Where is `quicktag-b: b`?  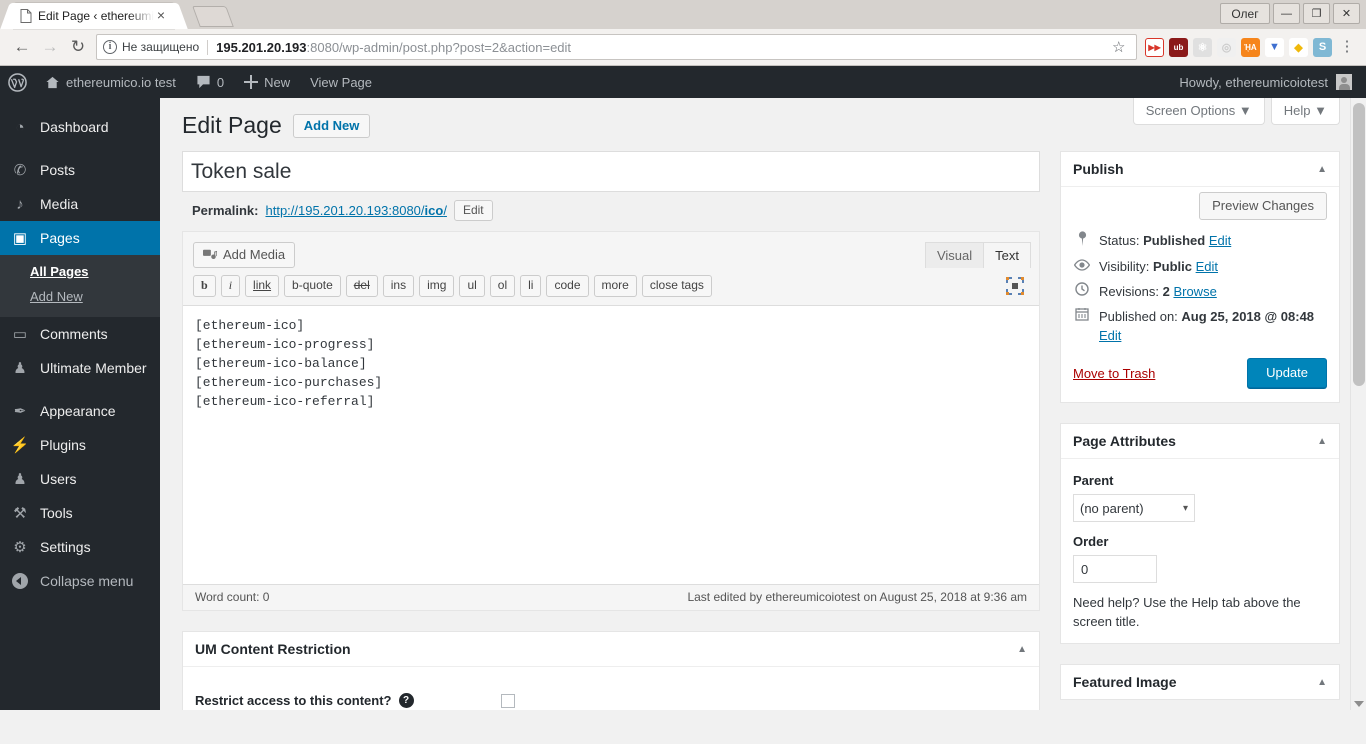
quicktag-b: b is located at coordinates (204, 286).